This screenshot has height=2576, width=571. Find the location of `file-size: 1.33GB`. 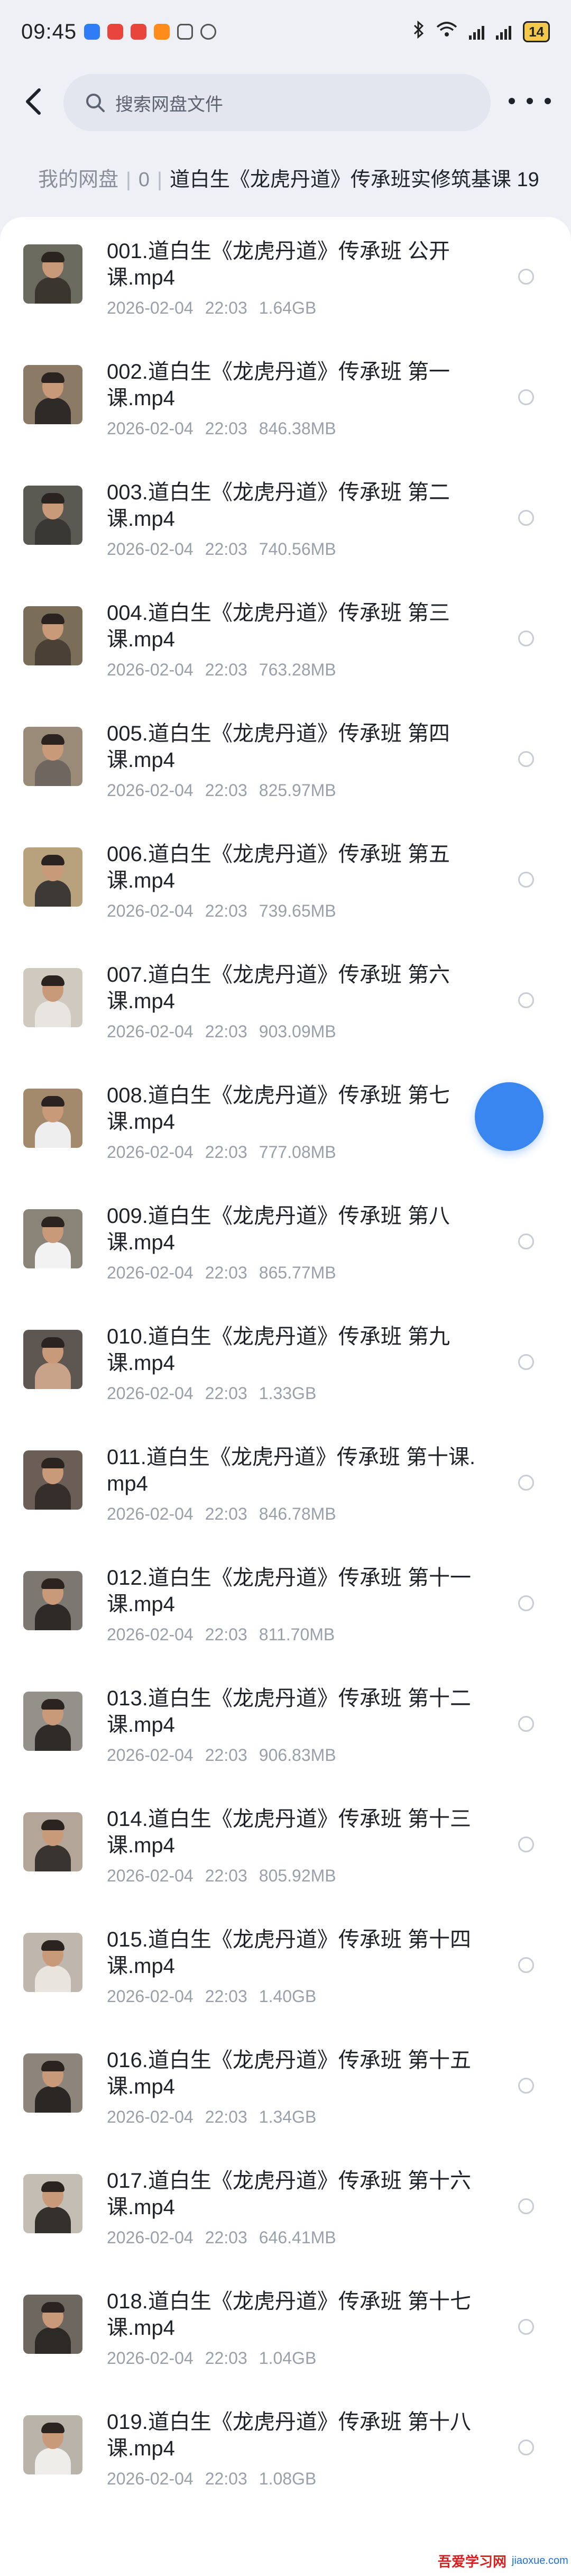

file-size: 1.33GB is located at coordinates (288, 1393).